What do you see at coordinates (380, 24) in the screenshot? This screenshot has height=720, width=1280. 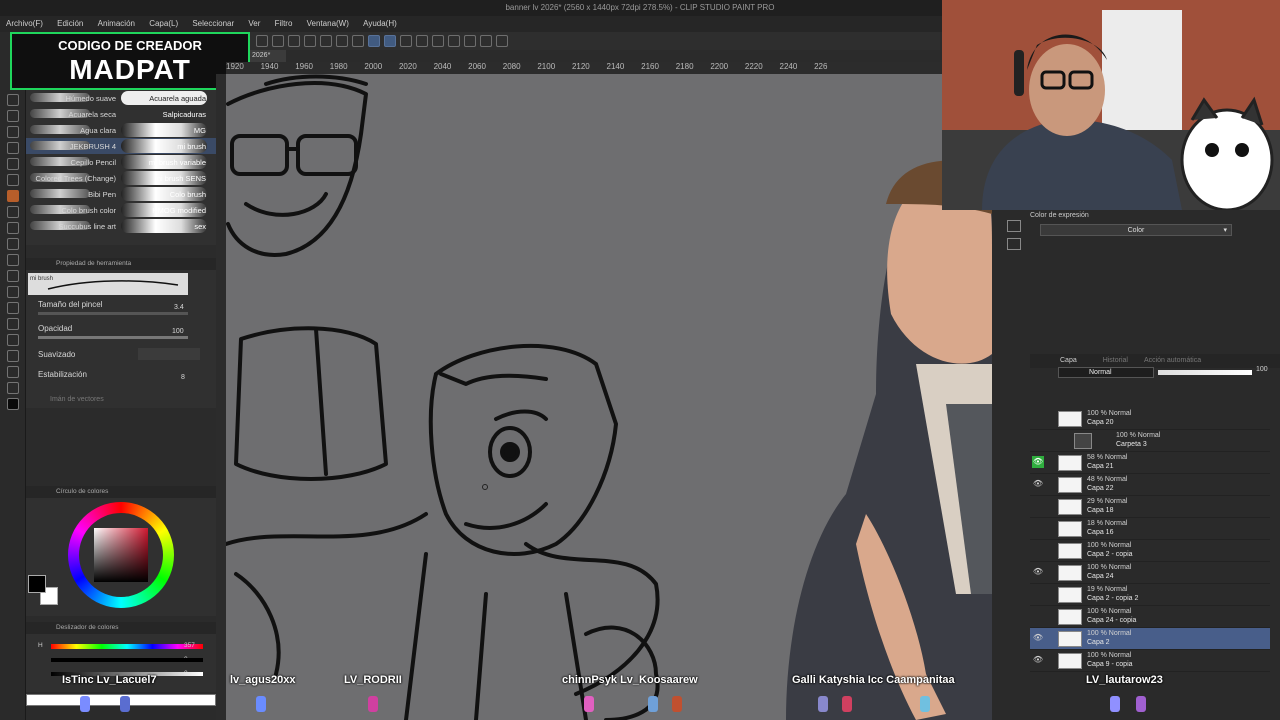 I see `menu-ayuda: Ayuda(H)` at bounding box center [380, 24].